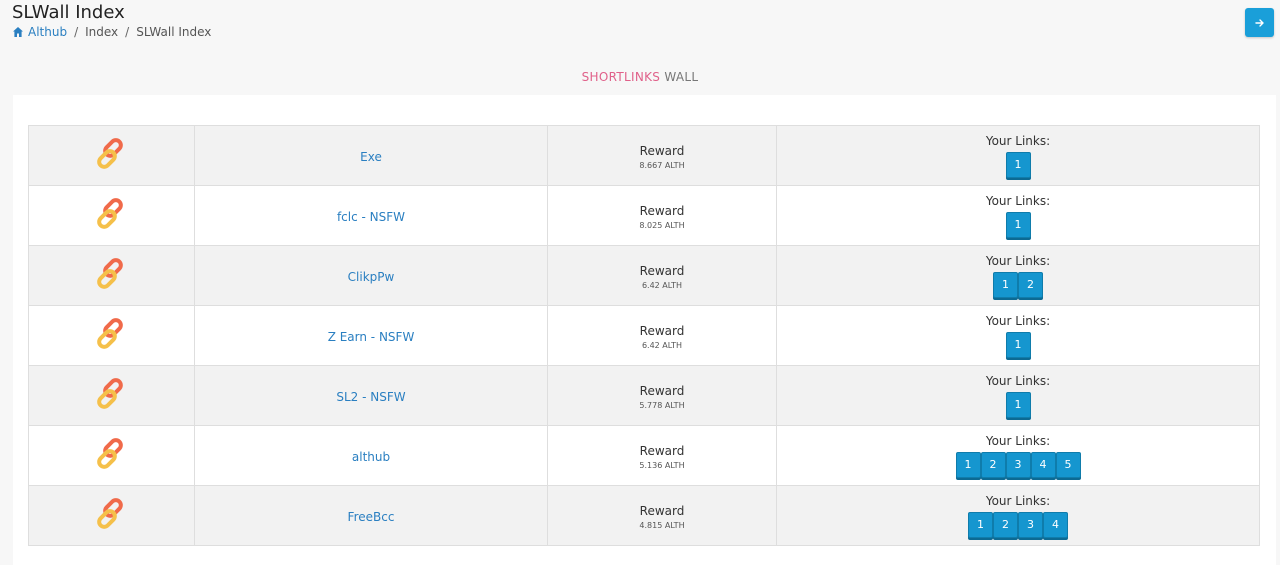 Image resolution: width=1280 pixels, height=565 pixels. I want to click on shortlink-name-link: Z Earn - NSFW, so click(371, 337).